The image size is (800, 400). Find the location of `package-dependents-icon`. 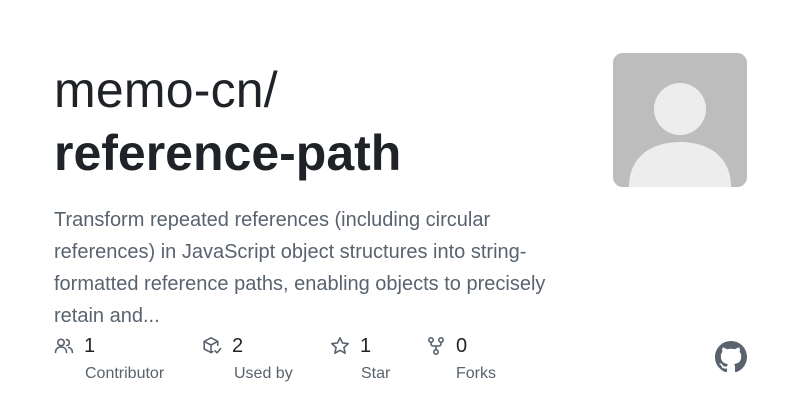

package-dependents-icon is located at coordinates (212, 346).